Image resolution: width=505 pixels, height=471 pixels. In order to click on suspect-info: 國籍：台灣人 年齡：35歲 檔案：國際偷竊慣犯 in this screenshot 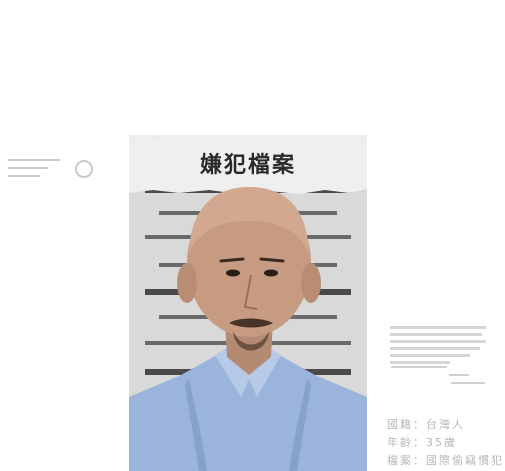, I will do `click(445, 443)`.